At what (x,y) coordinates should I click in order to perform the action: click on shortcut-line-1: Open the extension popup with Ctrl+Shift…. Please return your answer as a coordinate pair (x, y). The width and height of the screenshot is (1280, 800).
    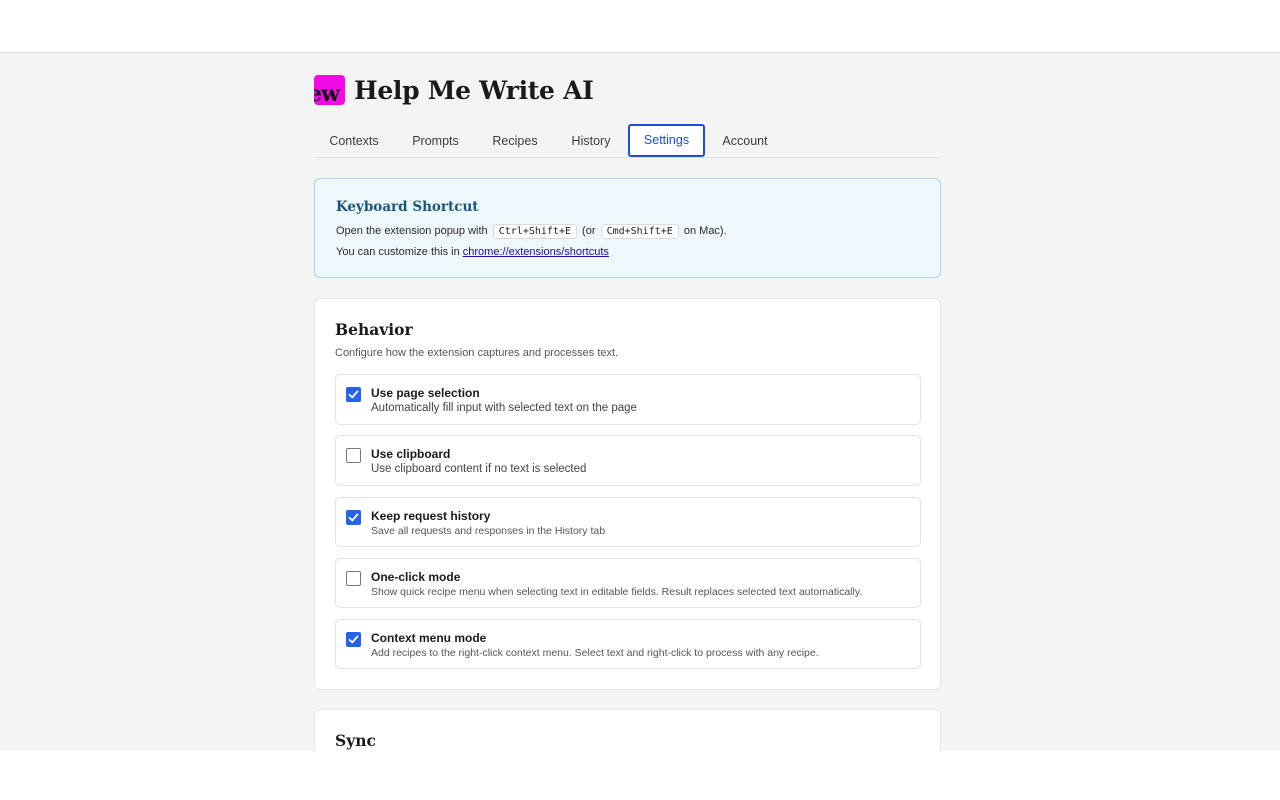
    Looking at the image, I should click on (638, 231).